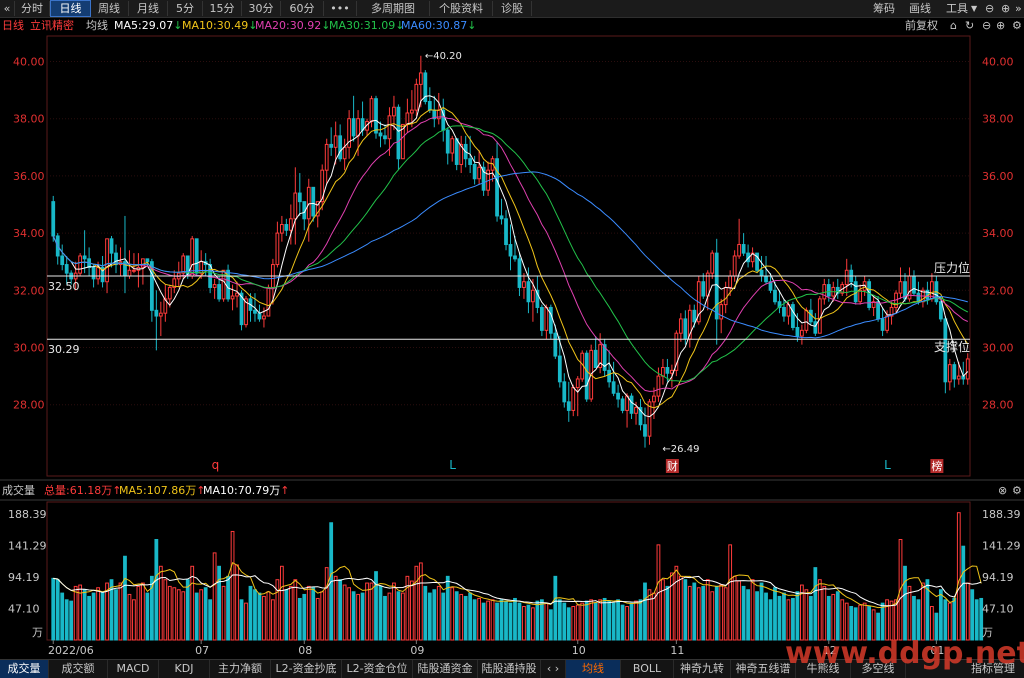  I want to click on price-annotation: ←40.20, so click(443, 56).